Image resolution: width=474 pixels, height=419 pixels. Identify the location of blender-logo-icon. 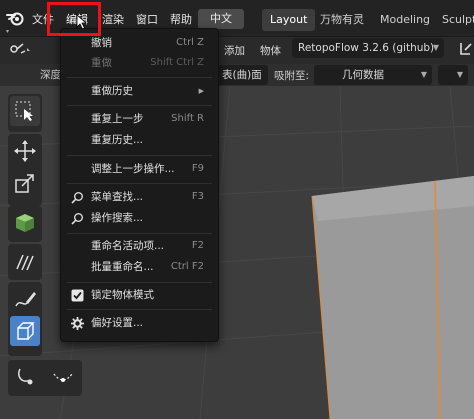
(15, 18).